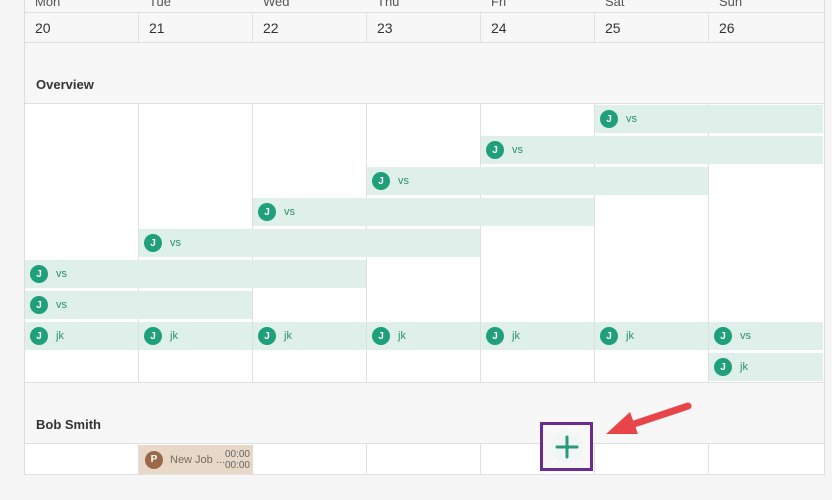 This screenshot has height=500, width=832. I want to click on arrow-icon, so click(649, 418).